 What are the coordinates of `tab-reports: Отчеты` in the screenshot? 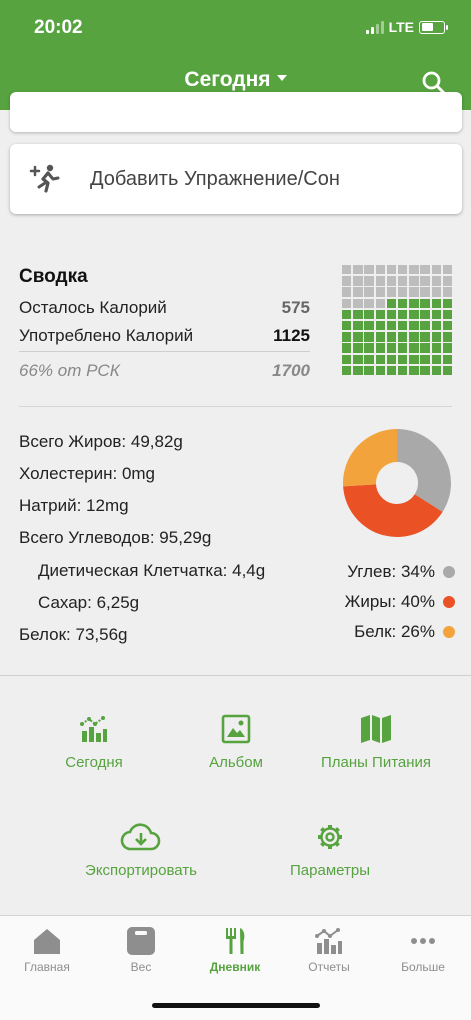 It's located at (329, 950).